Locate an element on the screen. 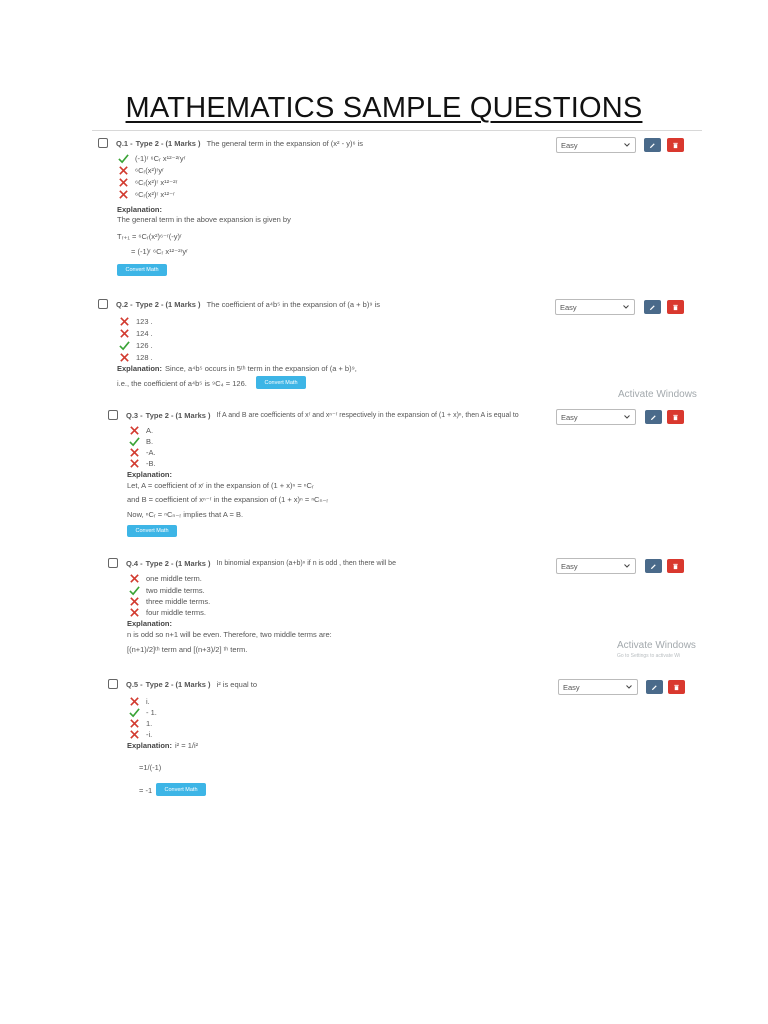 The width and height of the screenshot is (768, 1024). option-text: 123 . is located at coordinates (144, 321).